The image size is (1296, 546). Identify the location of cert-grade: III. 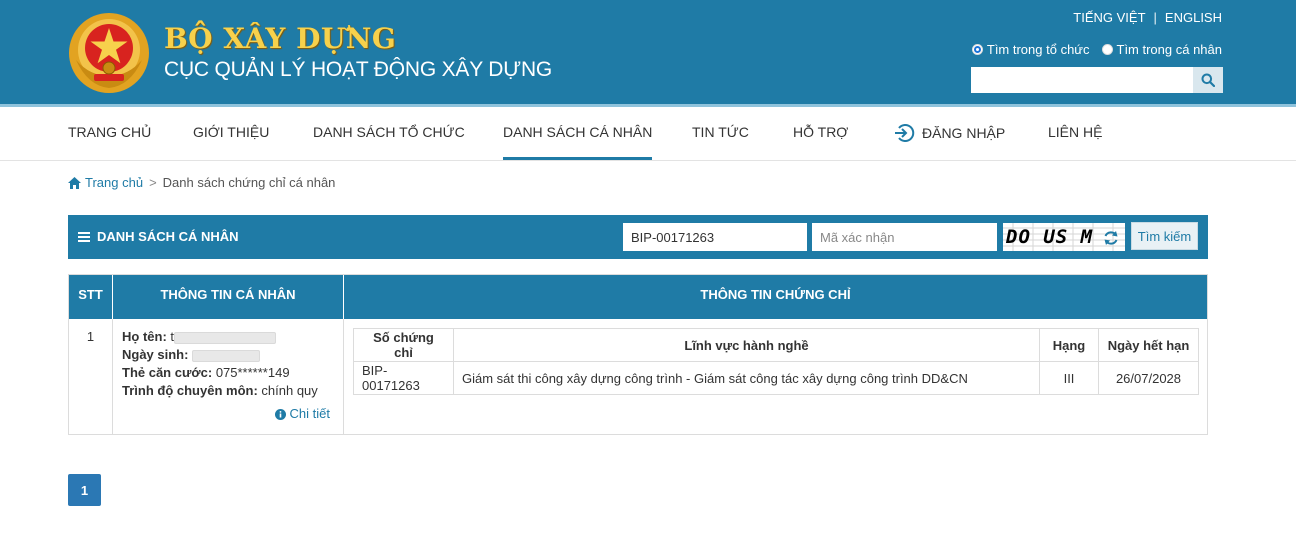
(1069, 378).